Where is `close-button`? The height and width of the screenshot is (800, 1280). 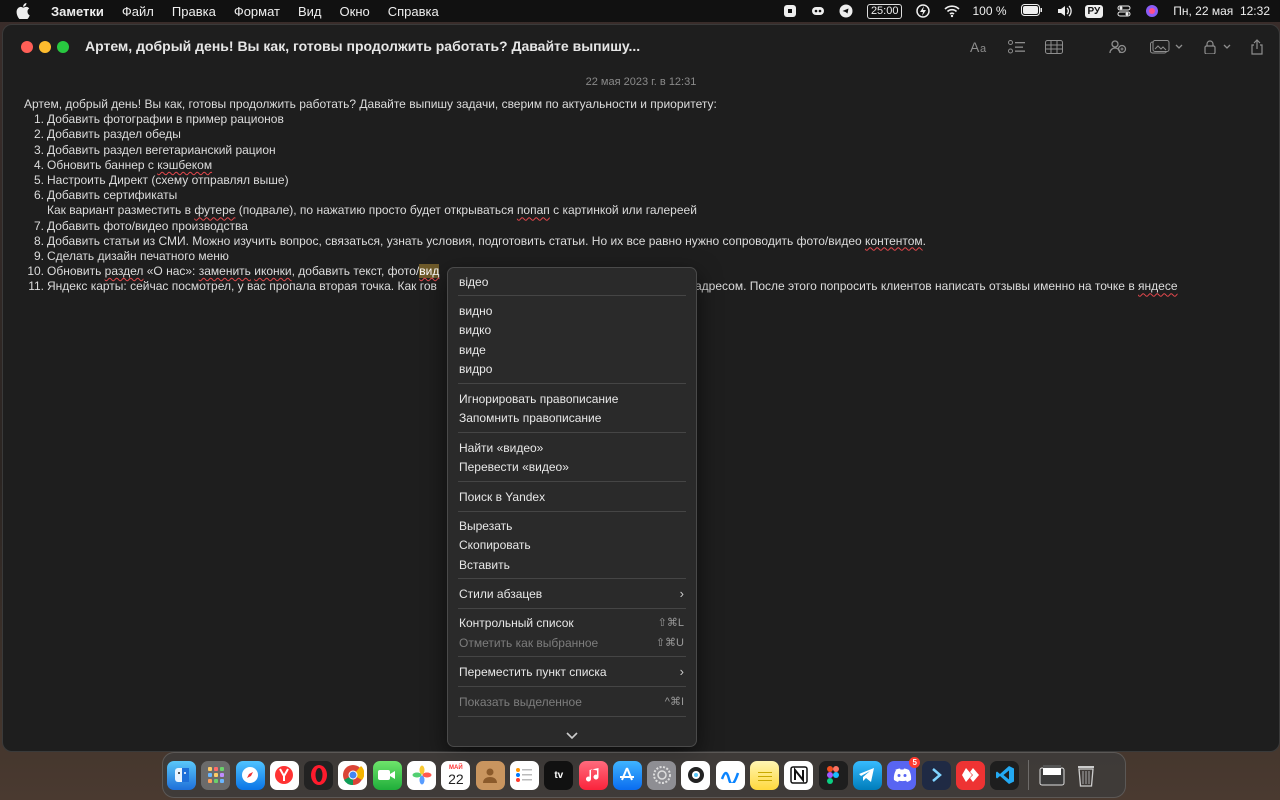 close-button is located at coordinates (27, 47).